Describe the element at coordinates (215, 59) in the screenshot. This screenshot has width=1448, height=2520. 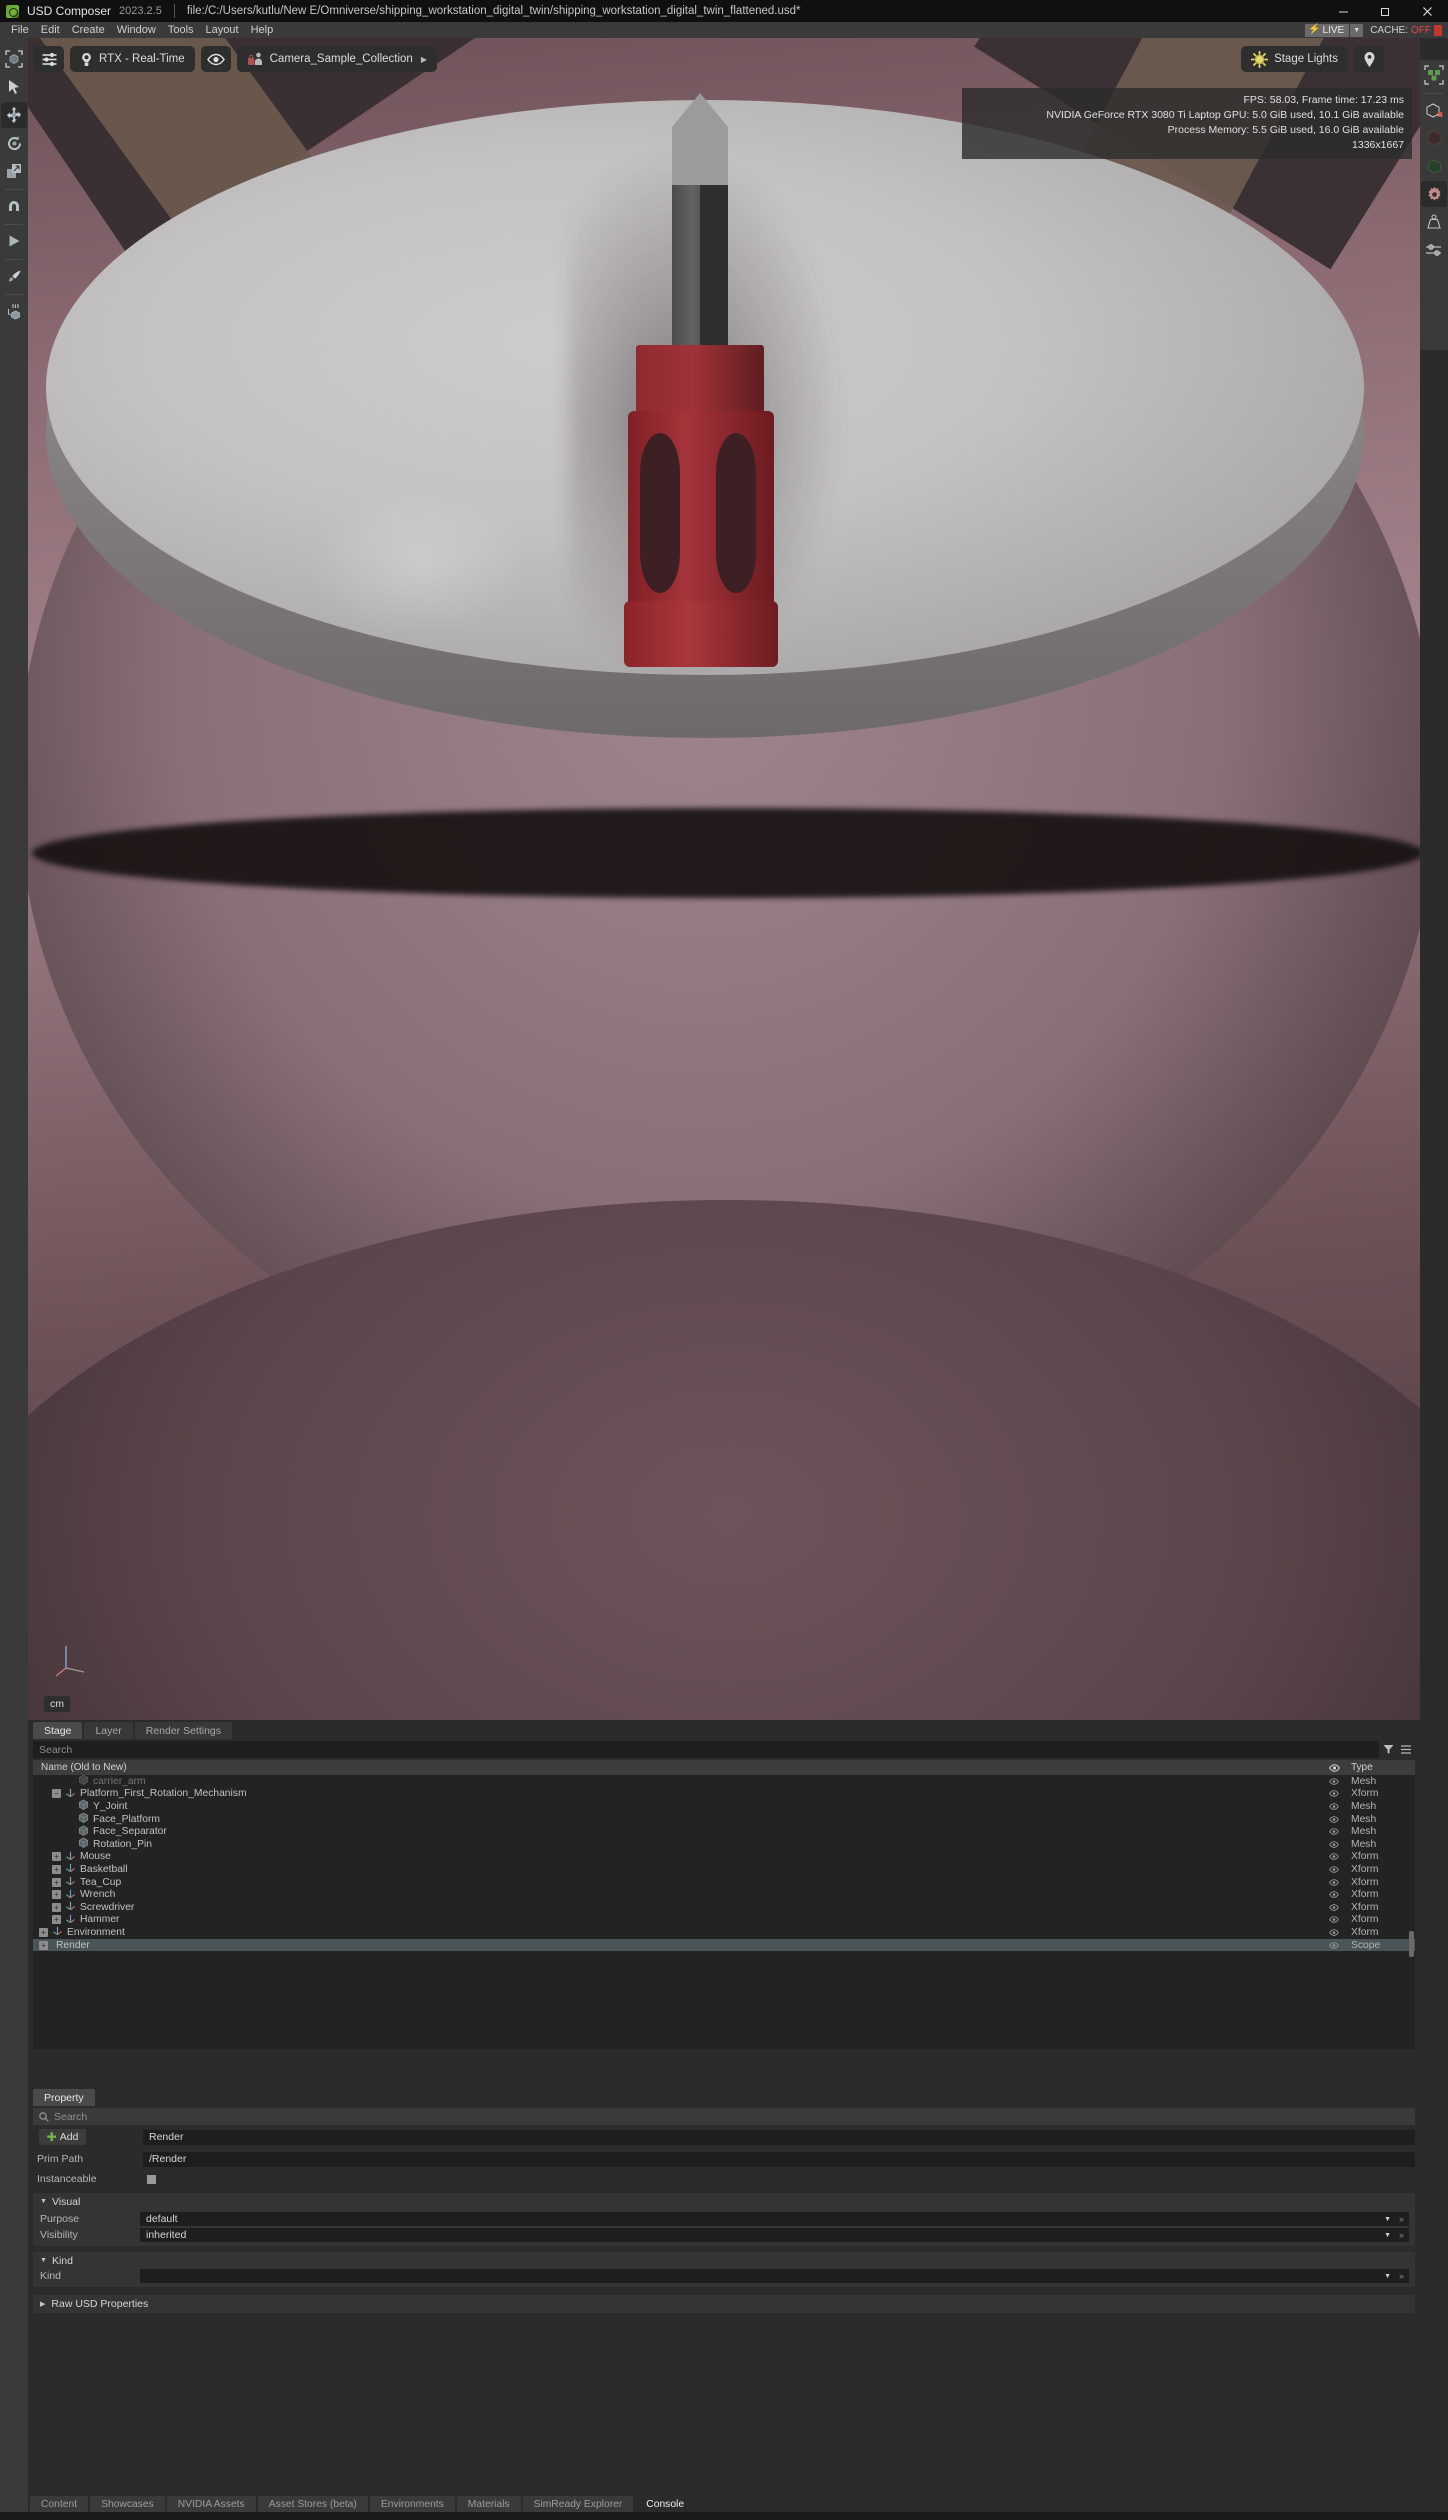
I see `visibility-eye-icon` at that location.